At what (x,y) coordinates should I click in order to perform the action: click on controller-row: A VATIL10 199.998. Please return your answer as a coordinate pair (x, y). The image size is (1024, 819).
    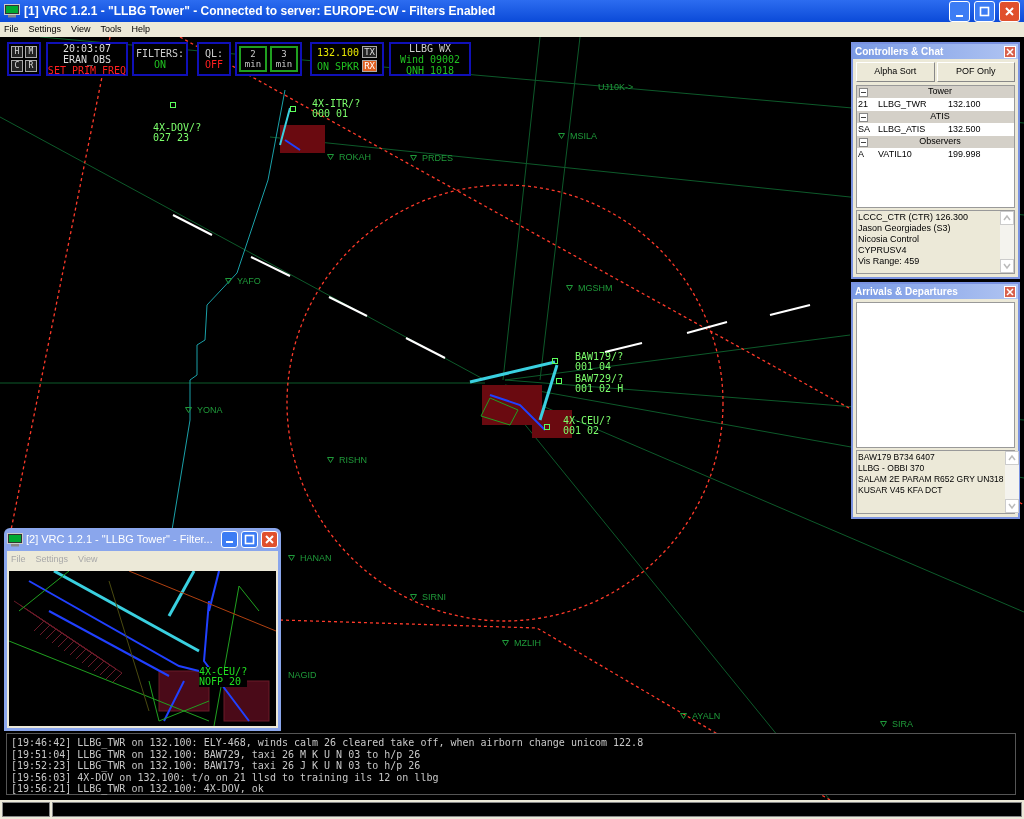
    Looking at the image, I should click on (935, 154).